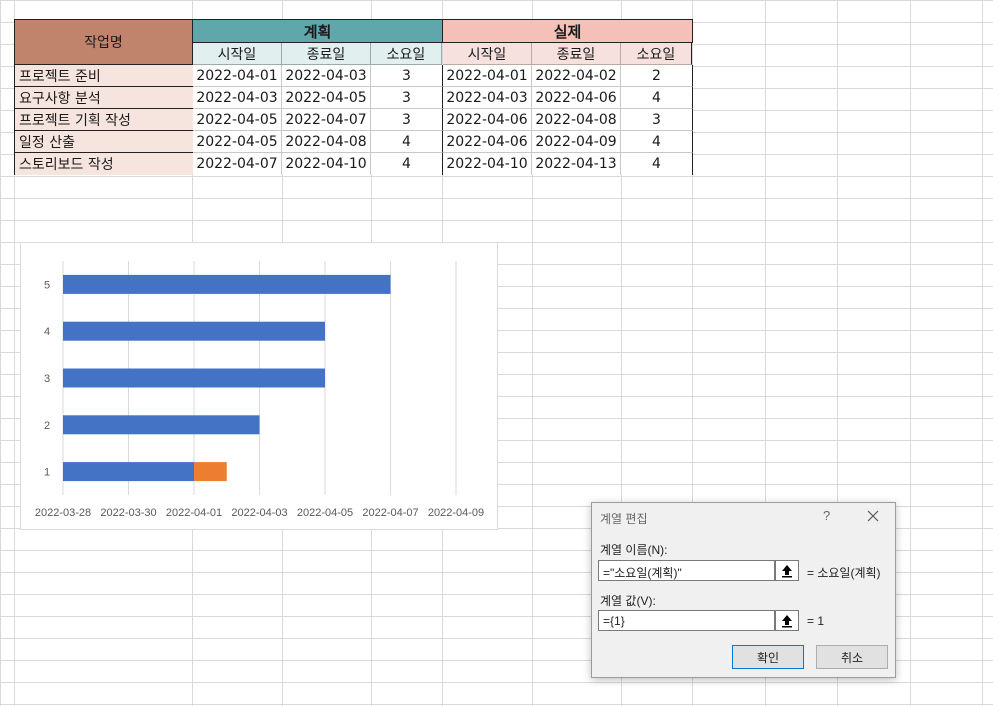 The image size is (993, 706). Describe the element at coordinates (326, 164) in the screenshot. I see `plan-end-cell: 2022-04-10` at that location.